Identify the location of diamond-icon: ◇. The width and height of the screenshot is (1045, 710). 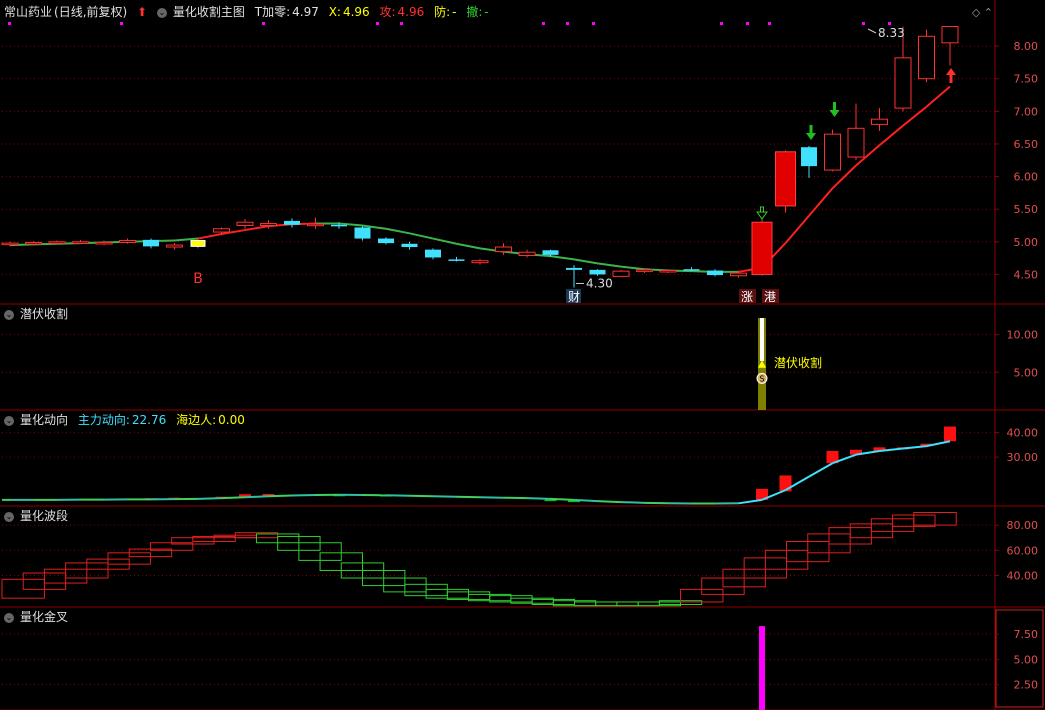
(976, 12).